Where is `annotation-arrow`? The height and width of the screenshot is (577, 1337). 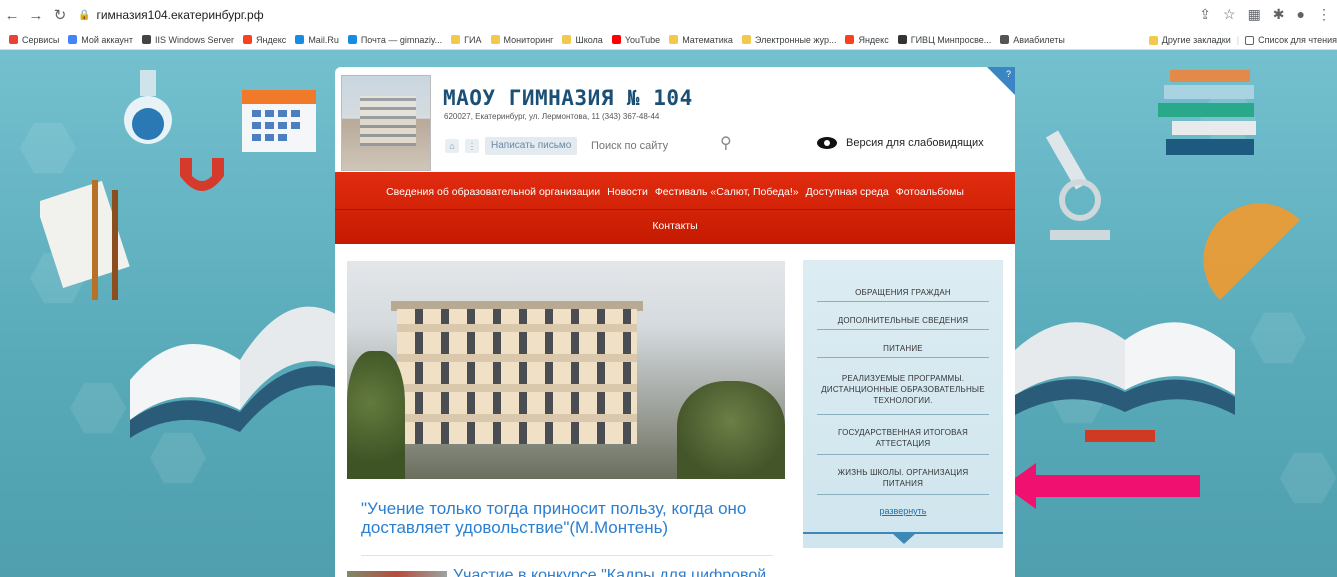
annotation-arrow is located at coordinates (1102, 486).